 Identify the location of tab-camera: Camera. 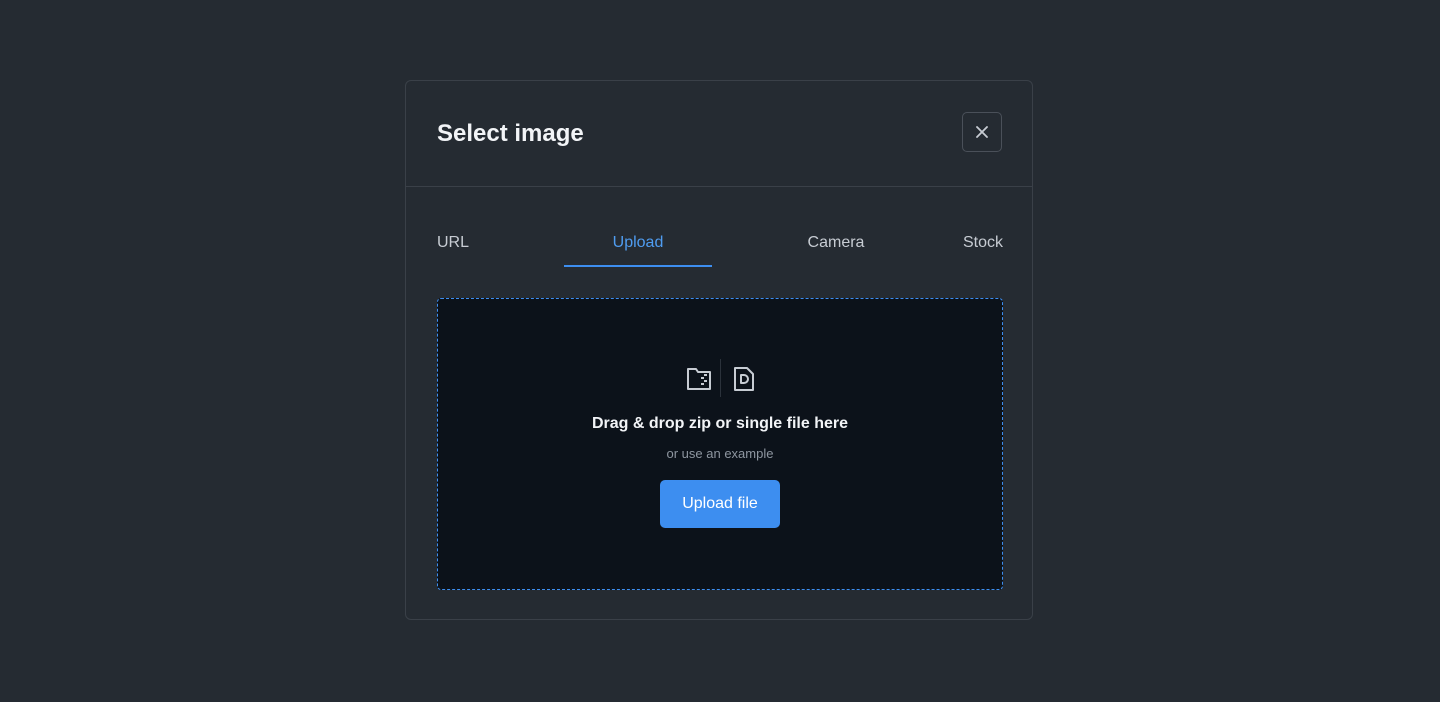
(836, 247).